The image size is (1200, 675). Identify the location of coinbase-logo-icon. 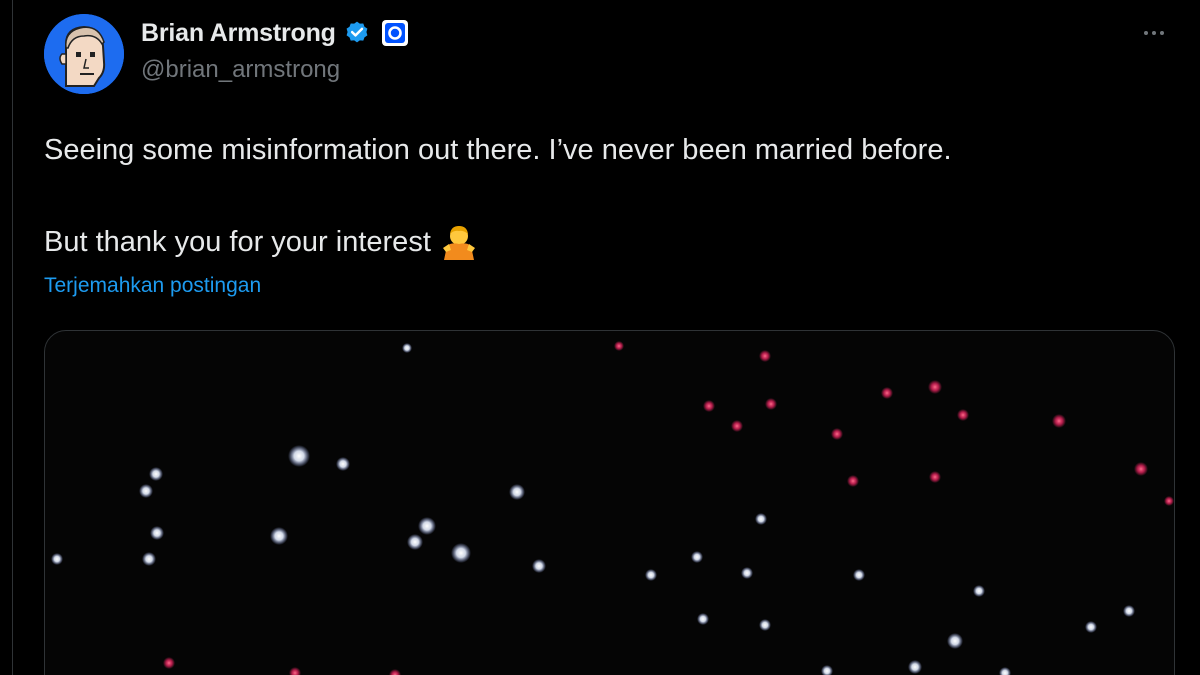
(394, 33).